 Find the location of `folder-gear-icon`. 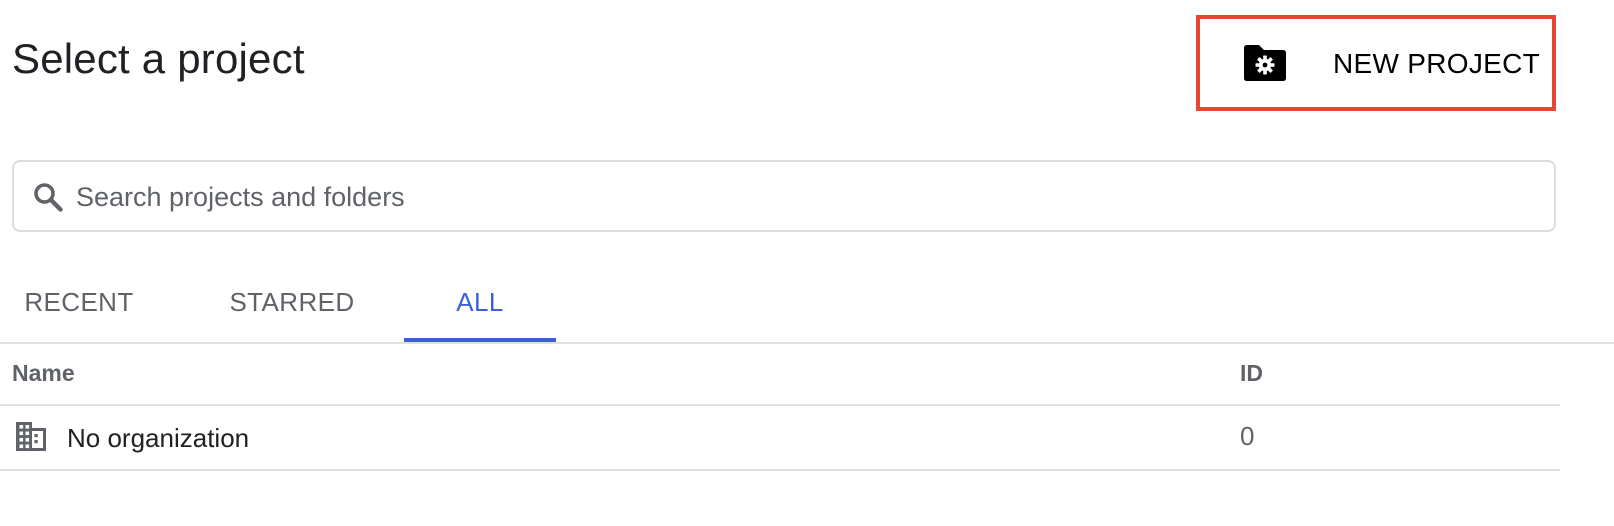

folder-gear-icon is located at coordinates (1265, 63).